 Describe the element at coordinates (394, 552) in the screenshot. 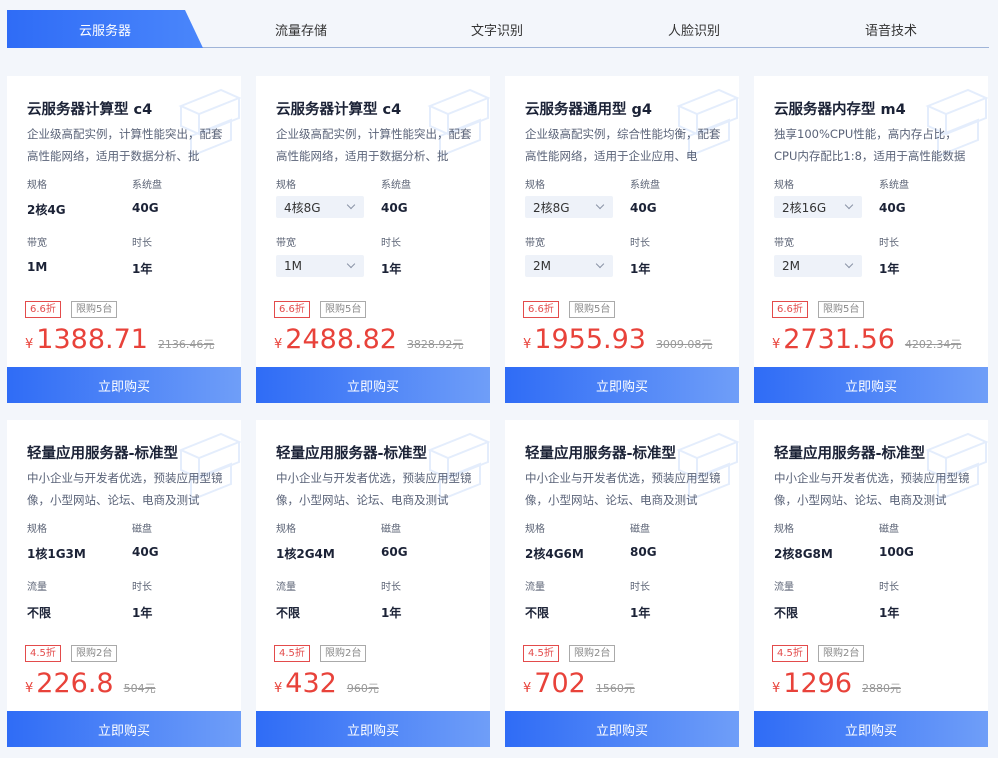

I see `disk-value: 60G` at that location.